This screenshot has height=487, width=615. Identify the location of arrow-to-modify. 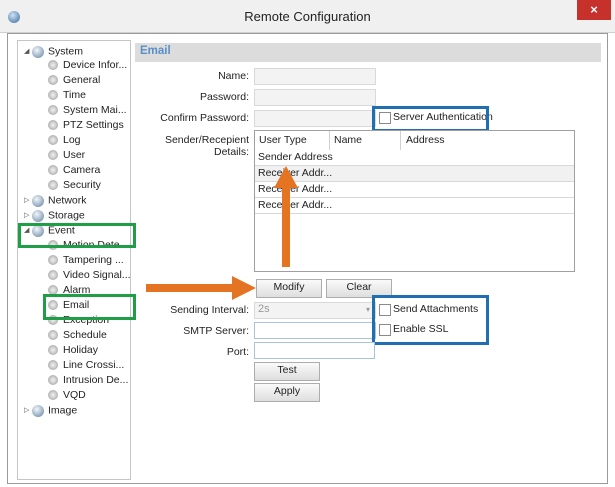
(189, 288).